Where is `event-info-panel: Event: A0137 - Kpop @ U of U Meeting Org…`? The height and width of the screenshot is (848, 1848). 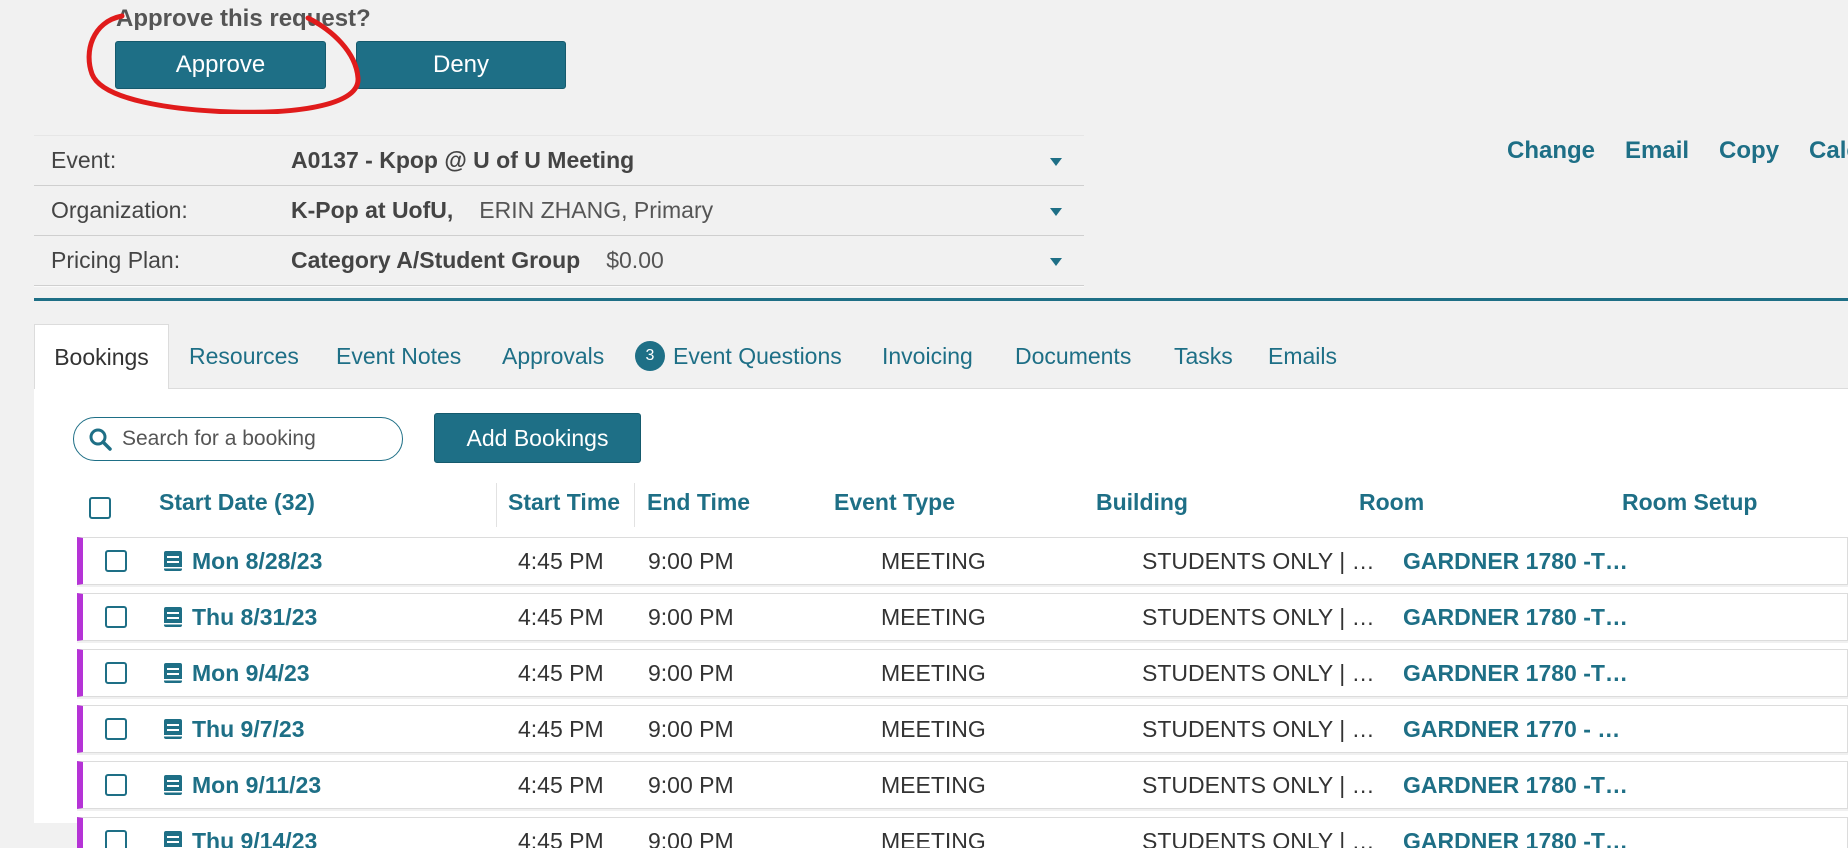 event-info-panel: Event: A0137 - Kpop @ U of U Meeting Org… is located at coordinates (559, 210).